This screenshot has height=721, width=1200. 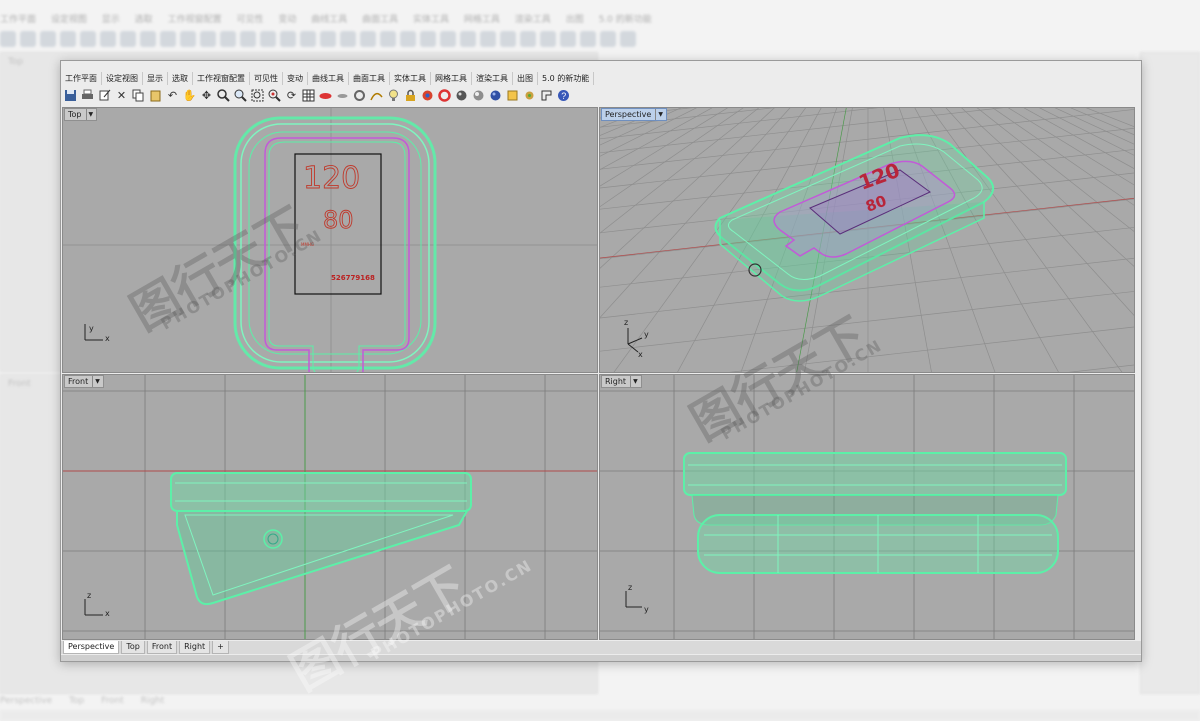 What do you see at coordinates (138, 95) in the screenshot?
I see `copy-icon` at bounding box center [138, 95].